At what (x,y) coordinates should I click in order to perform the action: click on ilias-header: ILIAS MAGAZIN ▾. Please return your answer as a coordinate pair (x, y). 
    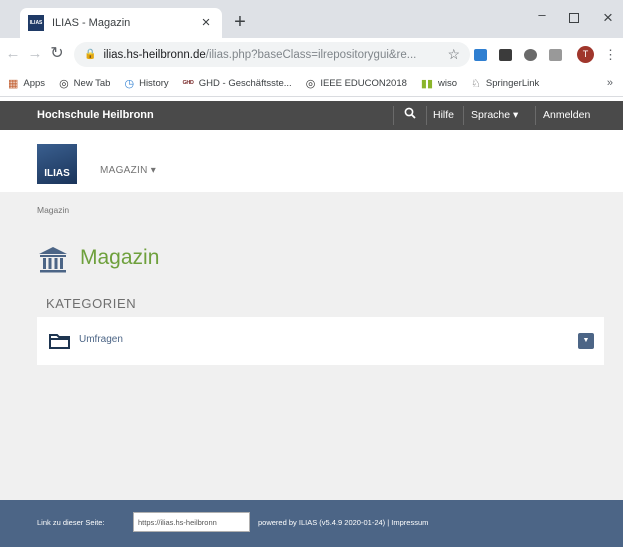
    Looking at the image, I should click on (311, 161).